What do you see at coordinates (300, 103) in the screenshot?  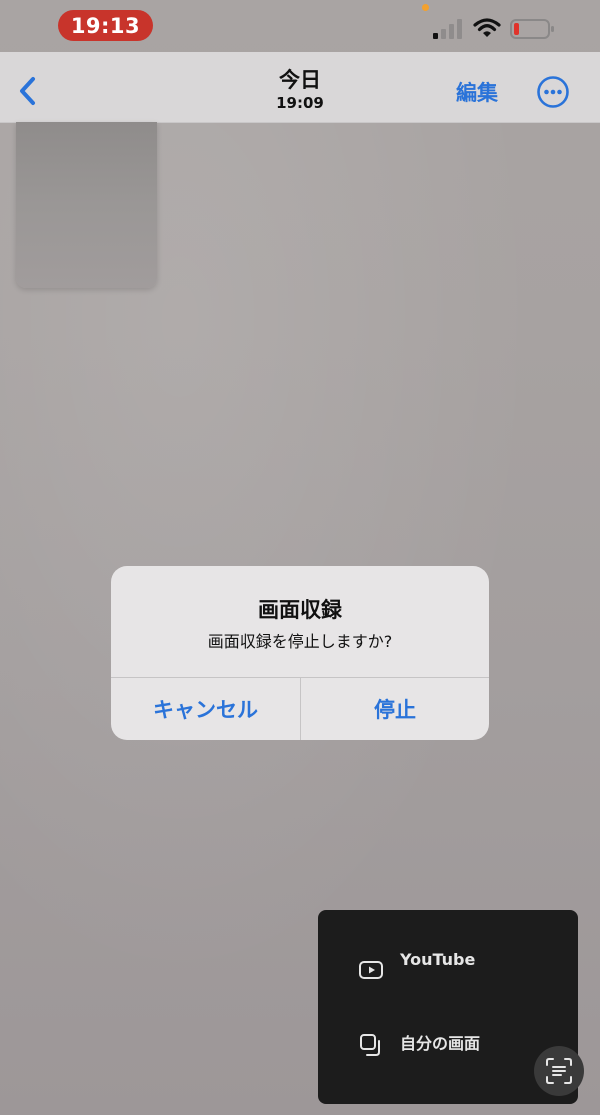 I see `nav-subtitle-time: 19:09` at bounding box center [300, 103].